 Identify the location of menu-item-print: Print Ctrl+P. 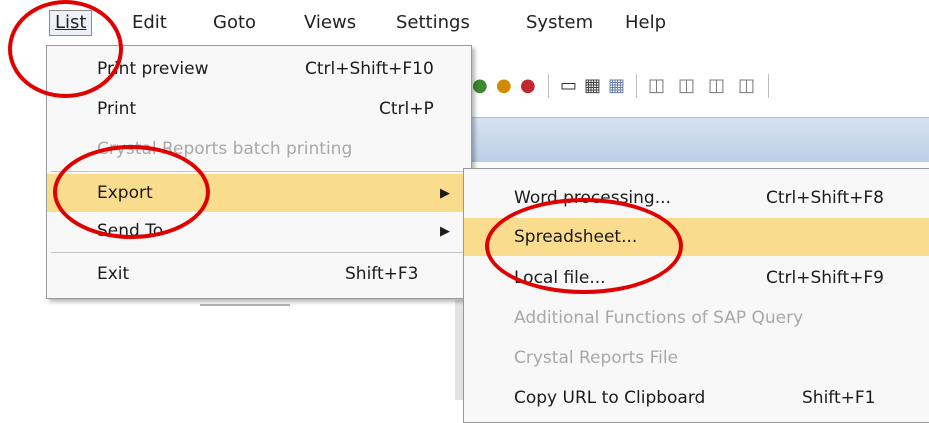
(259, 109).